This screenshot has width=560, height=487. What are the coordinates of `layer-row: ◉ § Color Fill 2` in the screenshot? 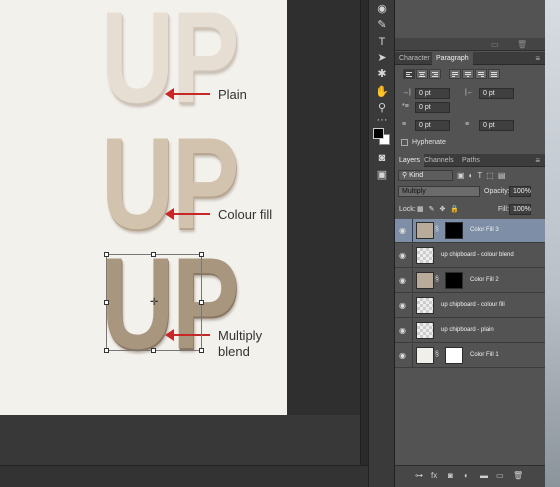 It's located at (470, 281).